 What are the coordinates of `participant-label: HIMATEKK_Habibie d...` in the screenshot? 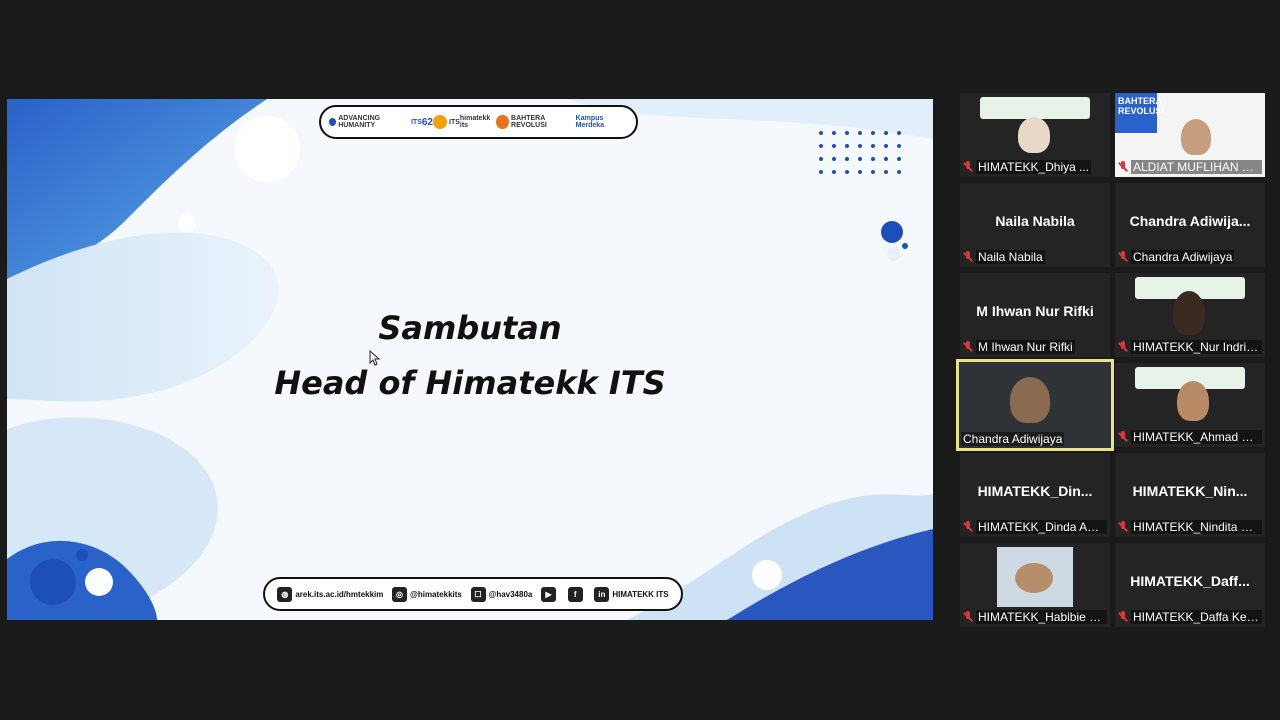 It's located at (1035, 616).